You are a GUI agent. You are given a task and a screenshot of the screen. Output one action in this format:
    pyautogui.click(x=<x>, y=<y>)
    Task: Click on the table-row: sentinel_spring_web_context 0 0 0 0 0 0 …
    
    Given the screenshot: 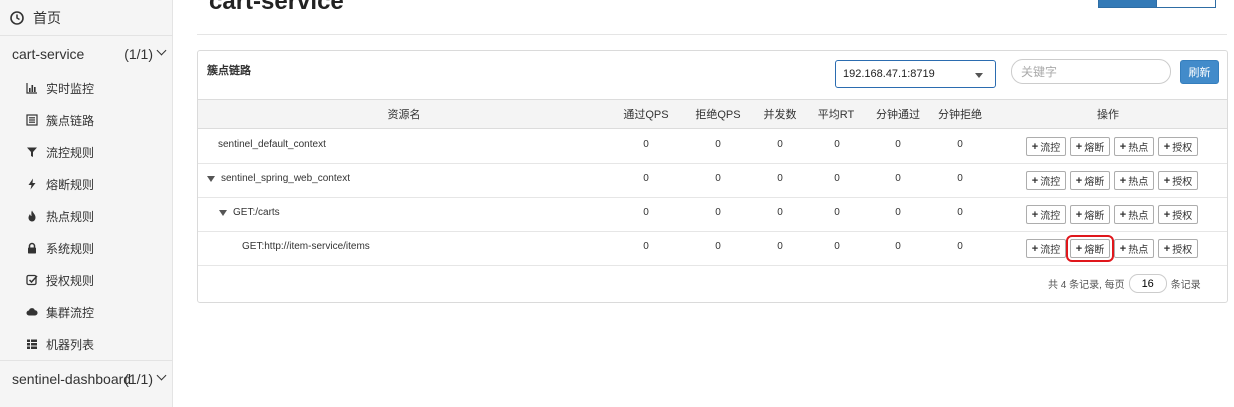 What is the action you would take?
    pyautogui.click(x=712, y=181)
    